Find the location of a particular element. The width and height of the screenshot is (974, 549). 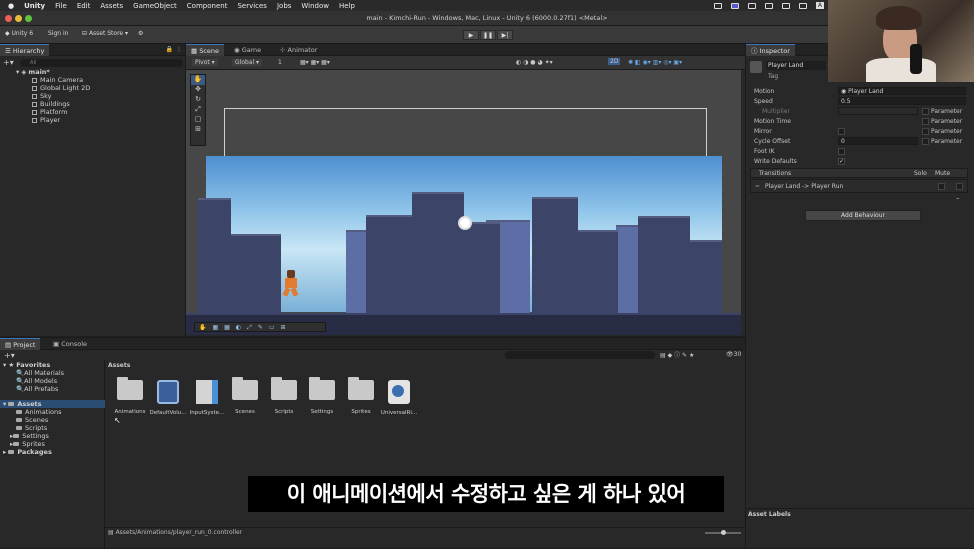

hand-tool-icon: ✋ is located at coordinates (198, 80).